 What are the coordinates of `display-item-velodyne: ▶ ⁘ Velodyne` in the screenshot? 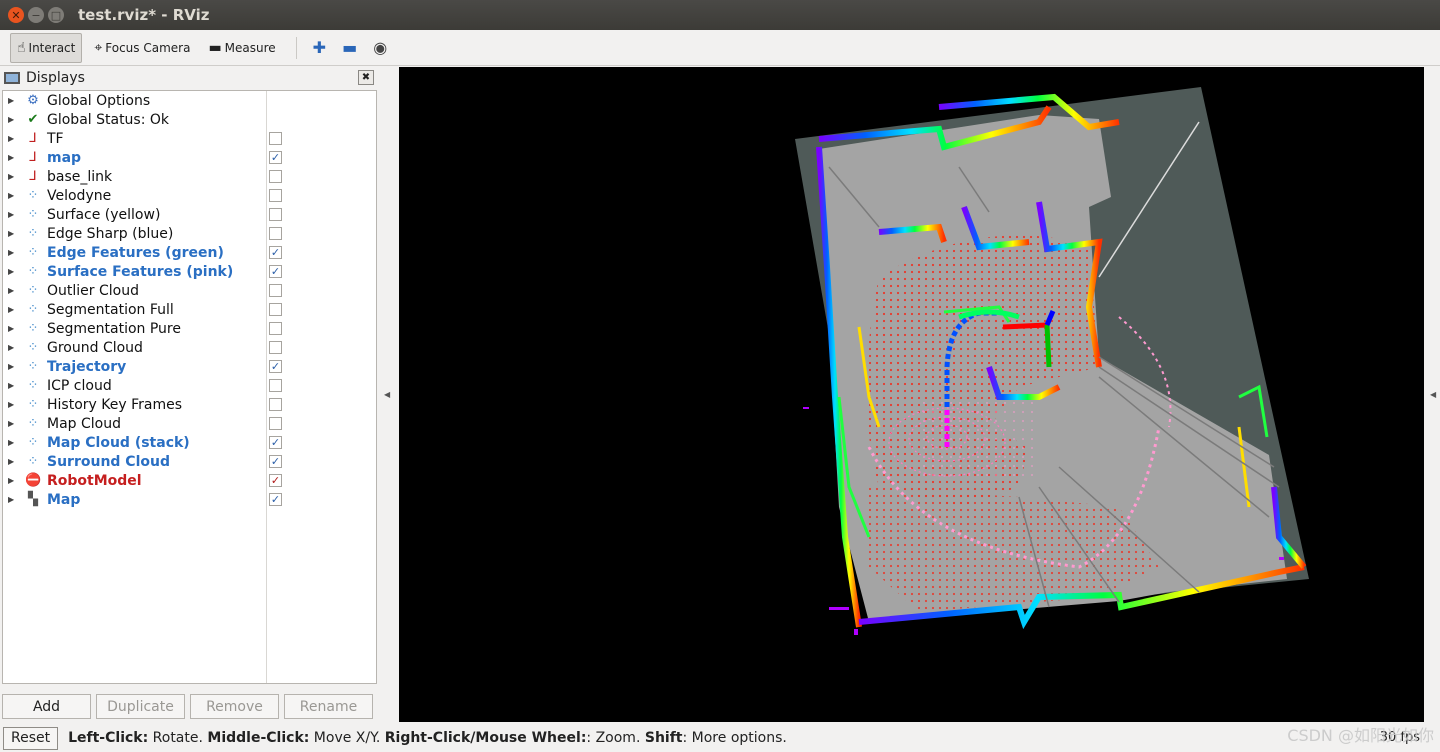 It's located at (189, 195).